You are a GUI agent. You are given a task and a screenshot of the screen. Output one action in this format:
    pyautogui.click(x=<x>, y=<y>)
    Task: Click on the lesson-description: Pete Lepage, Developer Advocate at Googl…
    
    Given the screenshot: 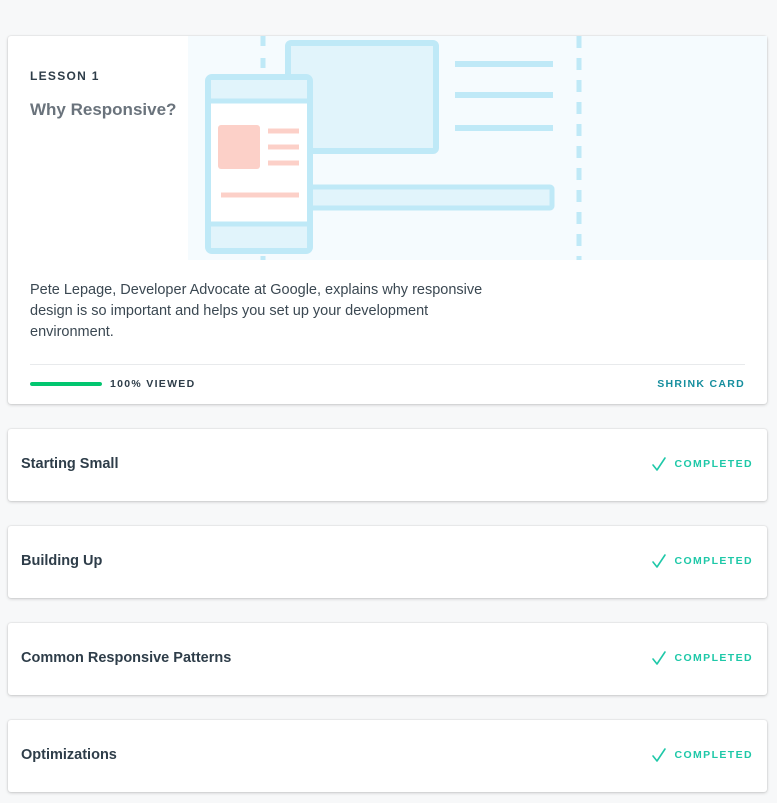 What is the action you would take?
    pyautogui.click(x=256, y=311)
    